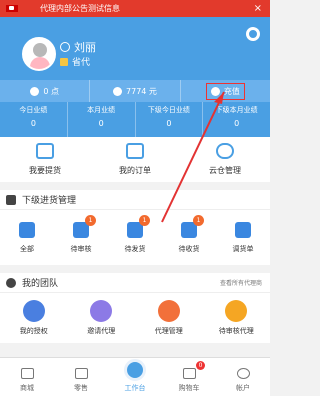 This screenshot has height=396, width=320. Describe the element at coordinates (100, 119) in the screenshot. I see `stat-month: 本月业绩 0` at that location.